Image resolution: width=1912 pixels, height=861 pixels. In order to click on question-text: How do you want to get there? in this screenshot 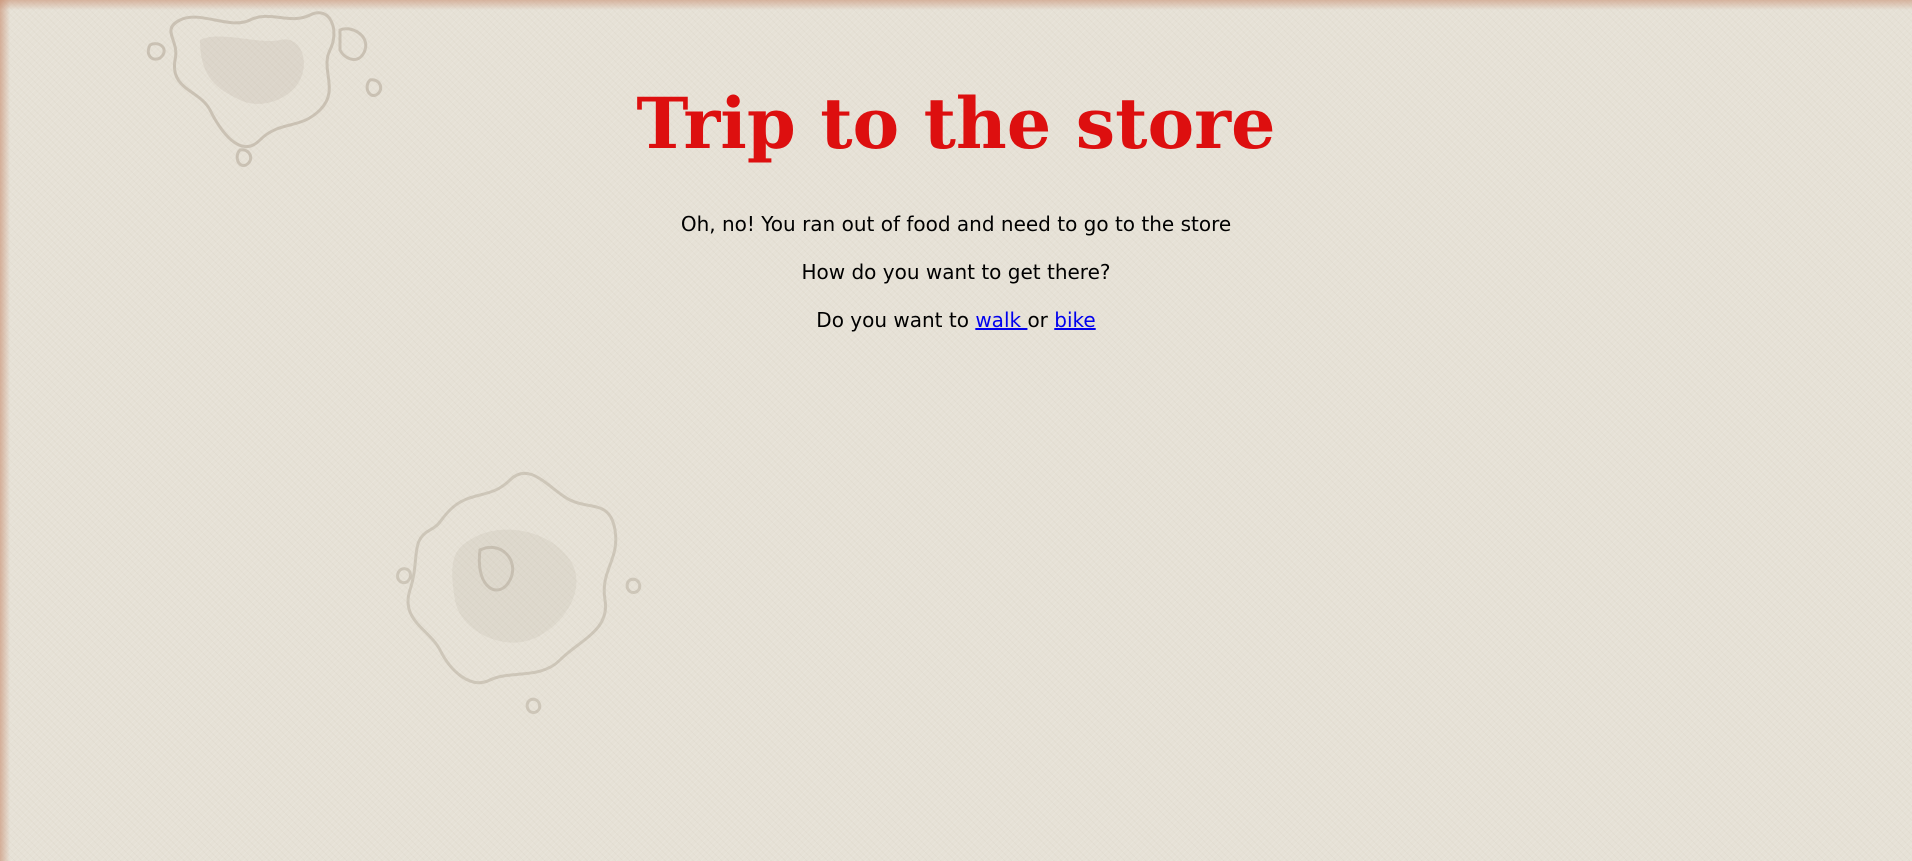, I will do `click(956, 272)`.